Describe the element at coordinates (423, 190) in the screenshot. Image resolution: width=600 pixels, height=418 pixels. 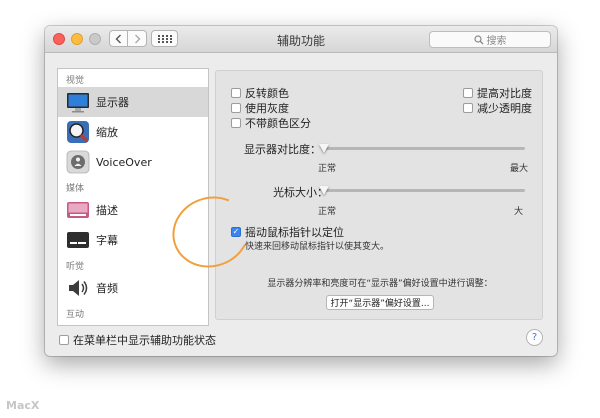
I see `cursor-size-slider-track` at that location.